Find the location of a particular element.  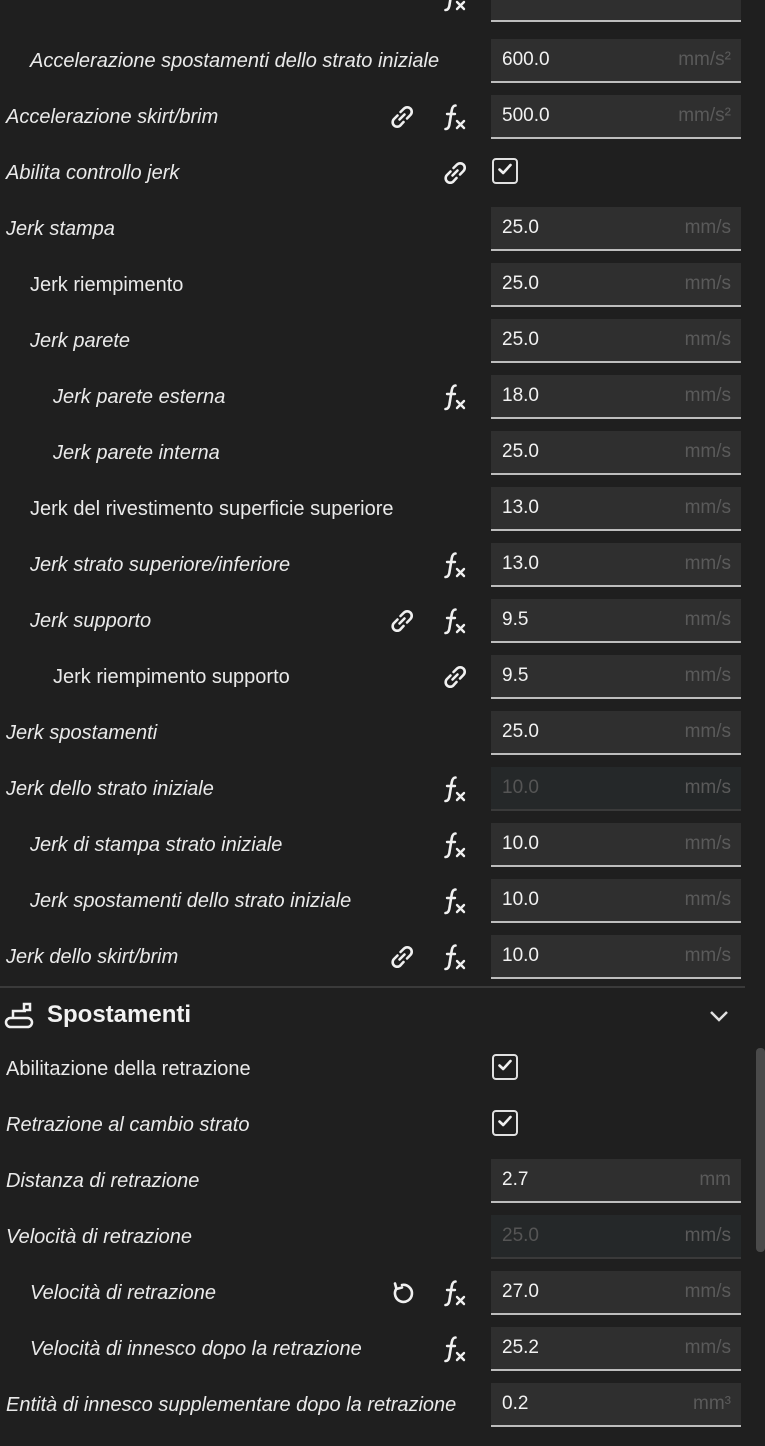

setting-row: Jerk riempimento 25.0 mm/s is located at coordinates (372, 285).